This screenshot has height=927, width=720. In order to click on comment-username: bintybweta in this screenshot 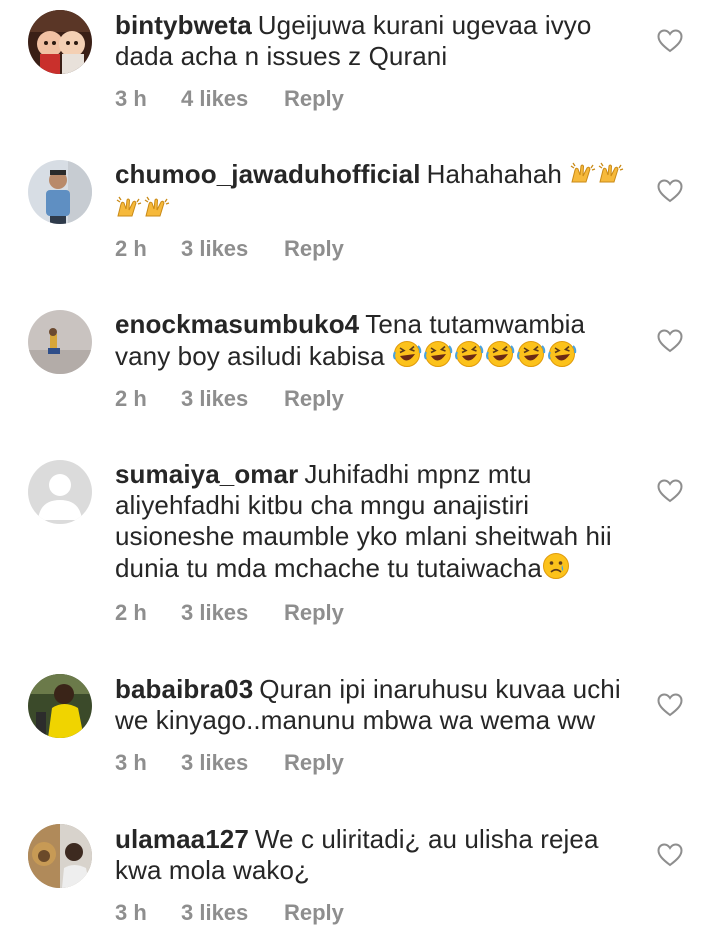, I will do `click(183, 25)`.